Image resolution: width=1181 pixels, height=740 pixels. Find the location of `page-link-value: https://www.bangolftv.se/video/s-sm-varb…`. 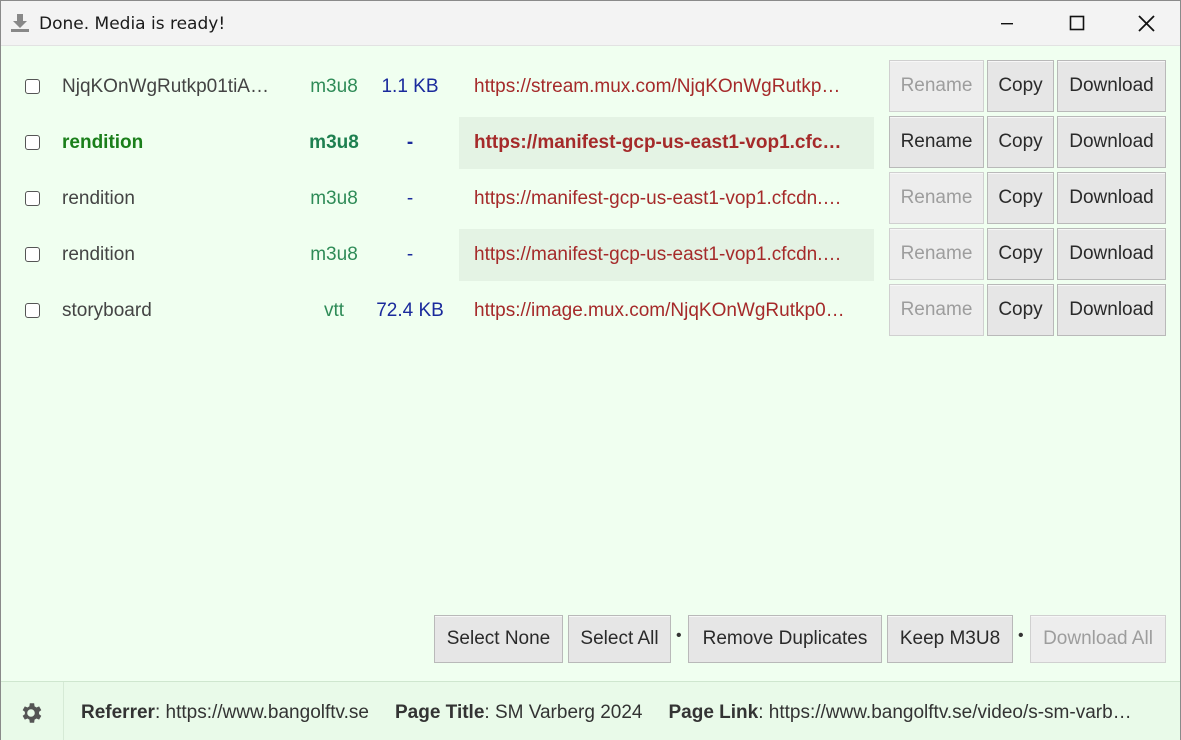

page-link-value: https://www.bangolftv.se/video/s-sm-varb… is located at coordinates (950, 712).